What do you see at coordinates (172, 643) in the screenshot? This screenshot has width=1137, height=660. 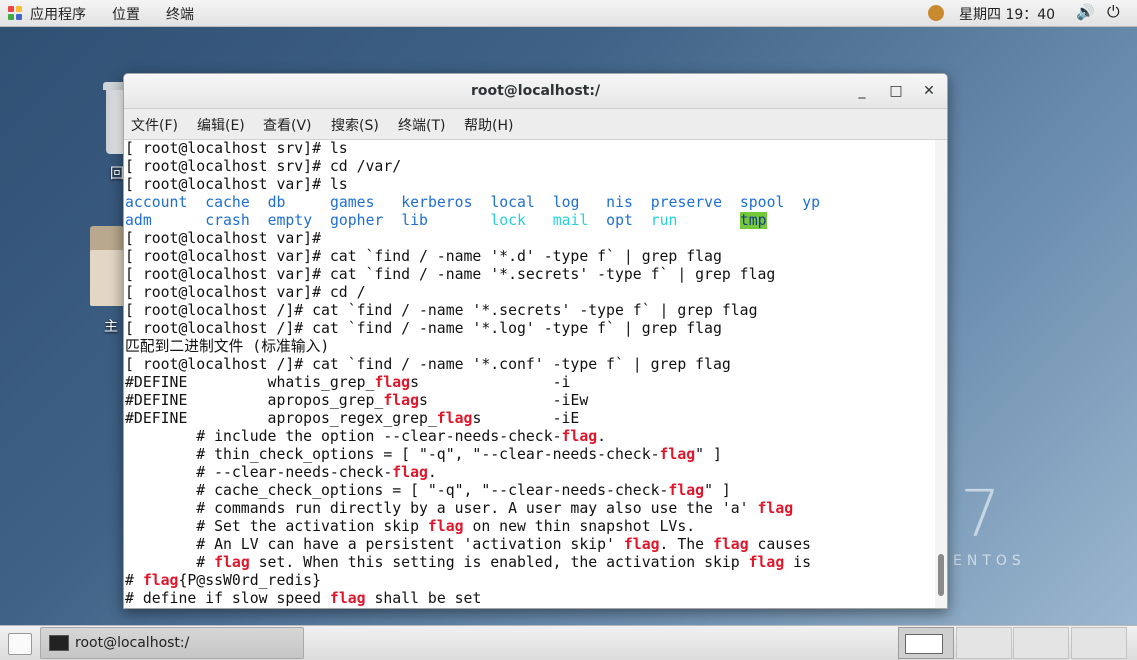 I see `taskbar-terminal-item: root@localhost:/` at bounding box center [172, 643].